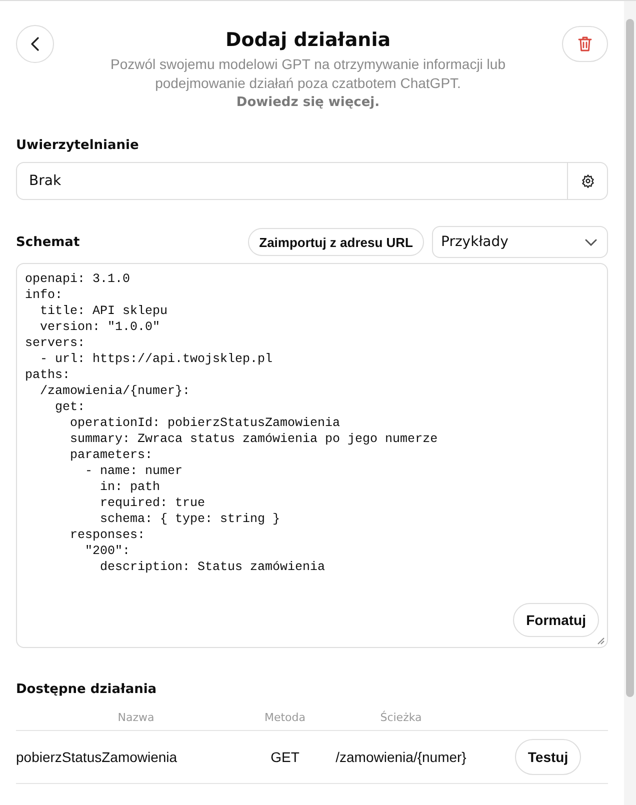 The image size is (636, 805). What do you see at coordinates (70, 407) in the screenshot?
I see `code-line: get:` at bounding box center [70, 407].